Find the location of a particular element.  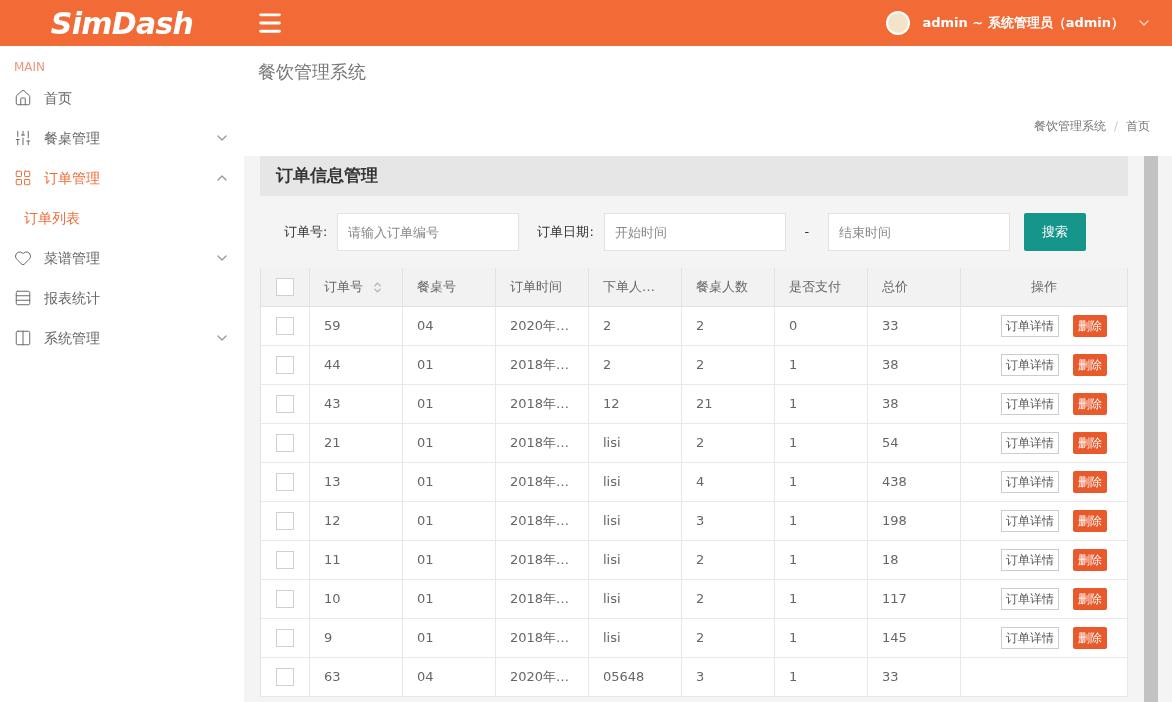

sidebar-item: 首页 is located at coordinates (122, 98).